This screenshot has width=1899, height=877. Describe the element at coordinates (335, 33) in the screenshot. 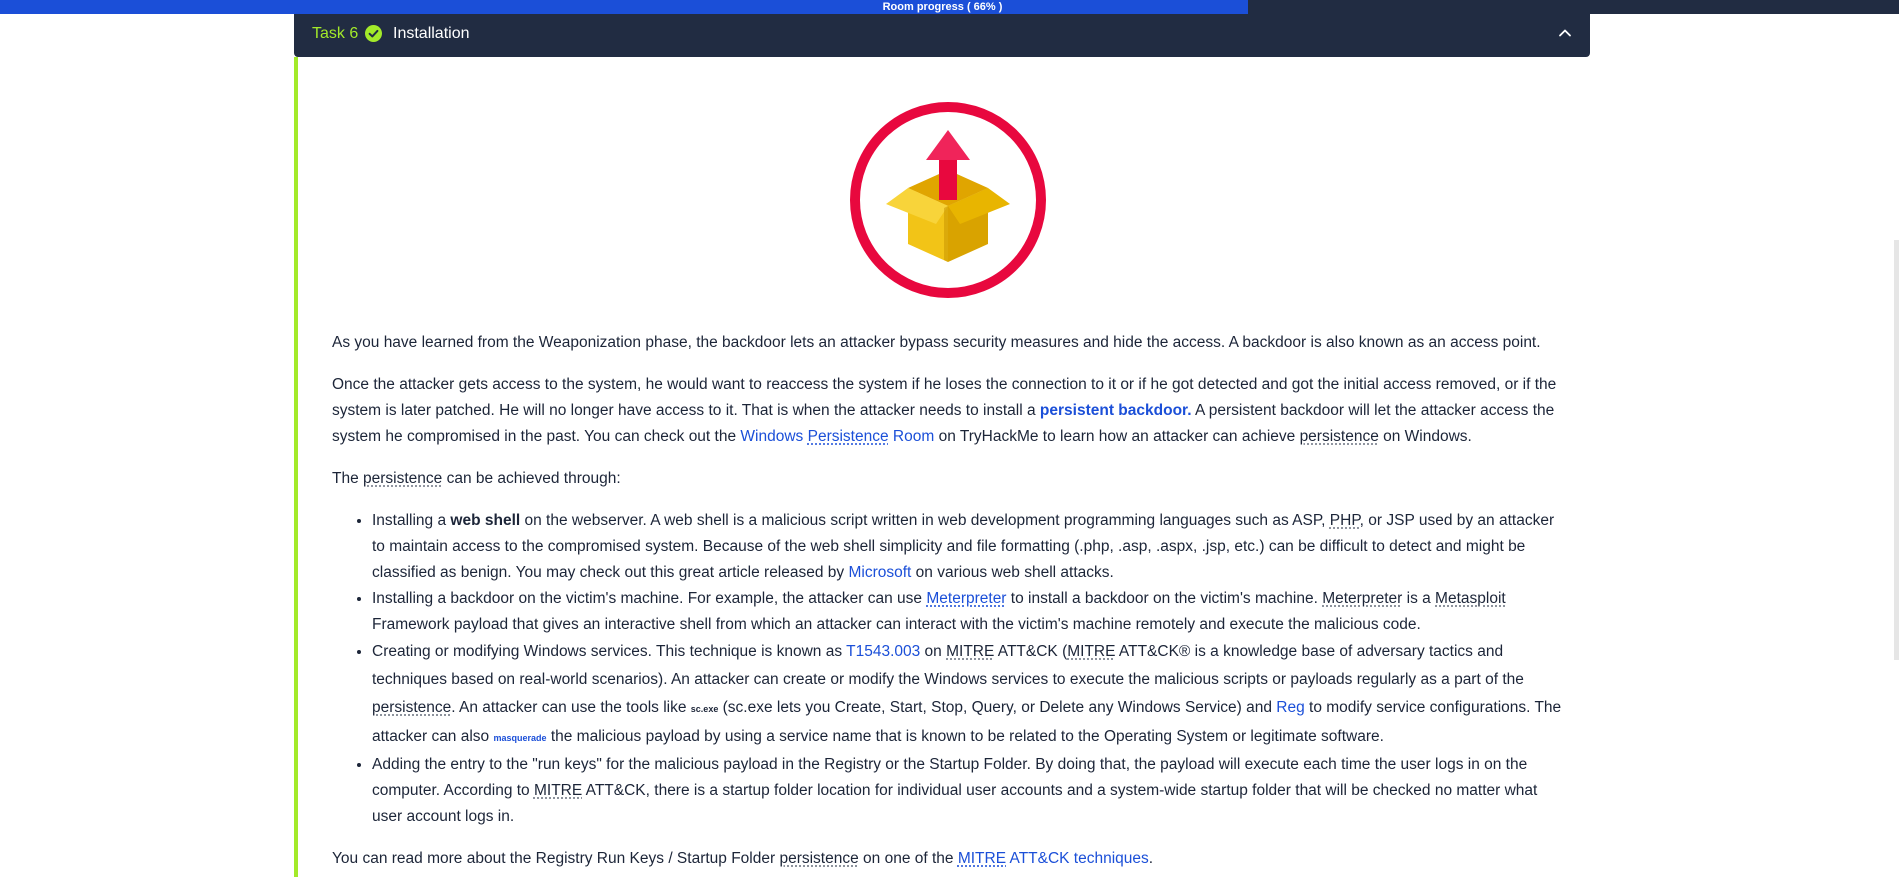

I see `task-number: Task 6` at that location.